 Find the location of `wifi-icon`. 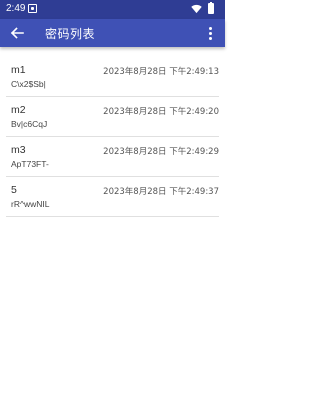

wifi-icon is located at coordinates (196, 9).